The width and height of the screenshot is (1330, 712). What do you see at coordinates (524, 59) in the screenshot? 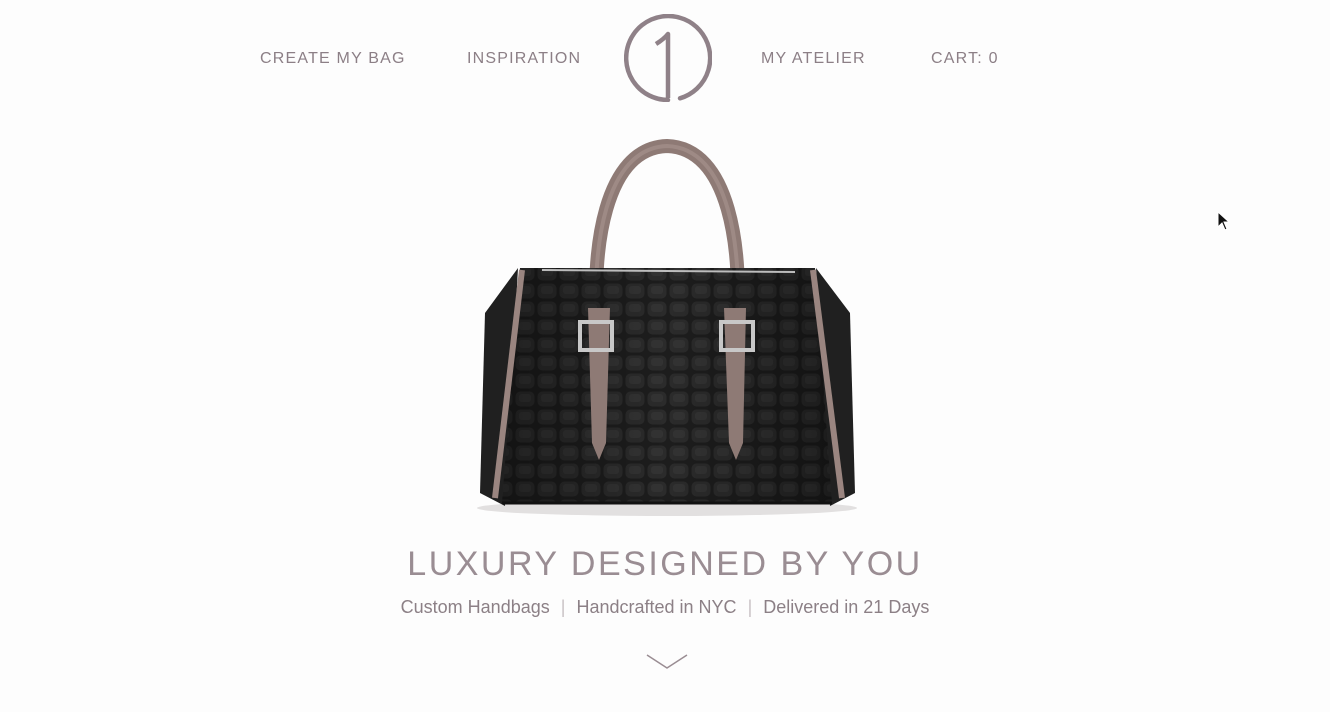
I see `nav-inspiration: INSPIRATION` at bounding box center [524, 59].